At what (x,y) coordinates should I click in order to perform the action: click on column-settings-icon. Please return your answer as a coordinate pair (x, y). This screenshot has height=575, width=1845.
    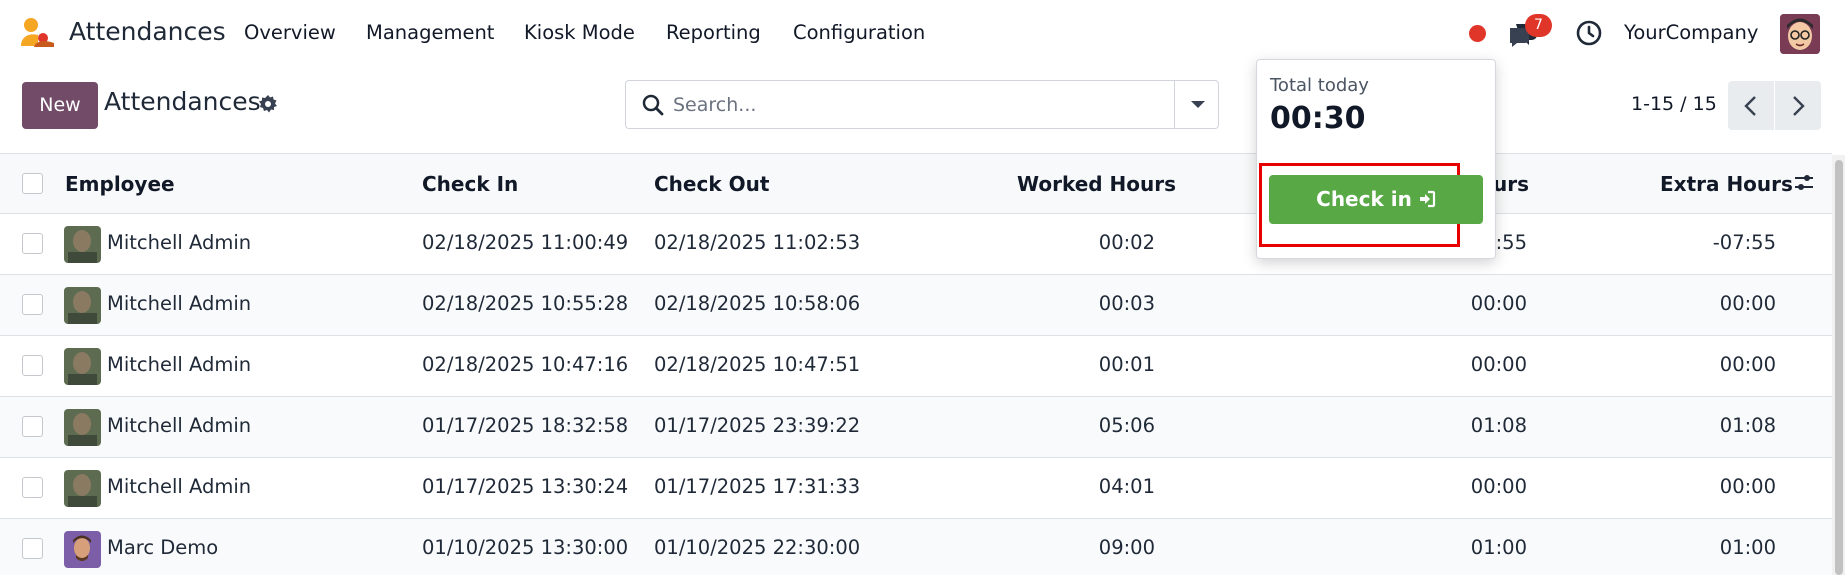
    Looking at the image, I should click on (1804, 183).